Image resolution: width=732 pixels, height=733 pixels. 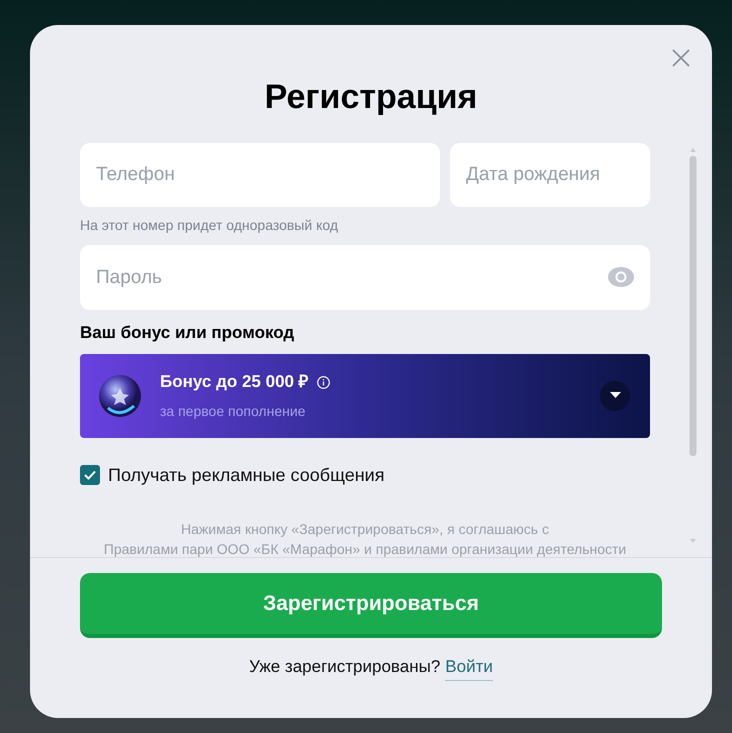 I want to click on phone-field: Телефон, so click(x=260, y=175).